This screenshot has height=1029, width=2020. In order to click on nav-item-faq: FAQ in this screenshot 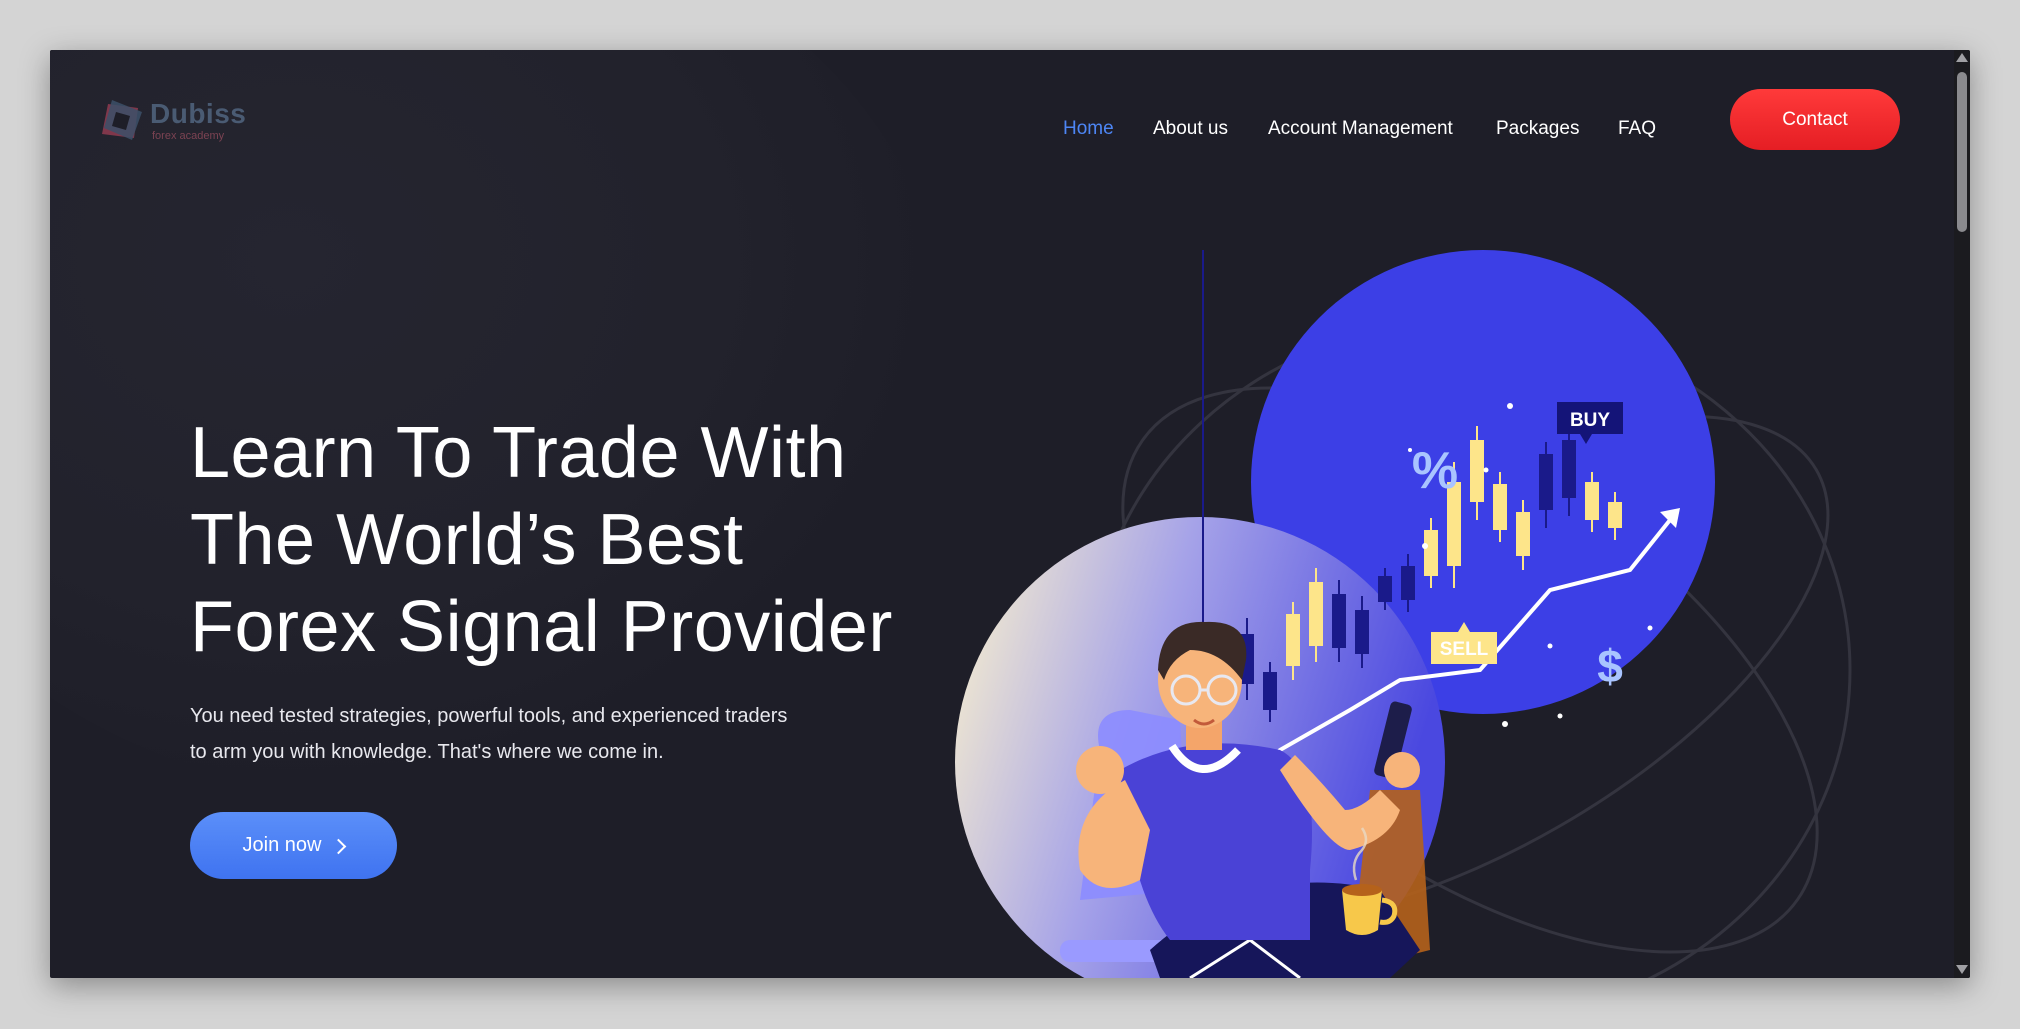, I will do `click(1637, 129)`.